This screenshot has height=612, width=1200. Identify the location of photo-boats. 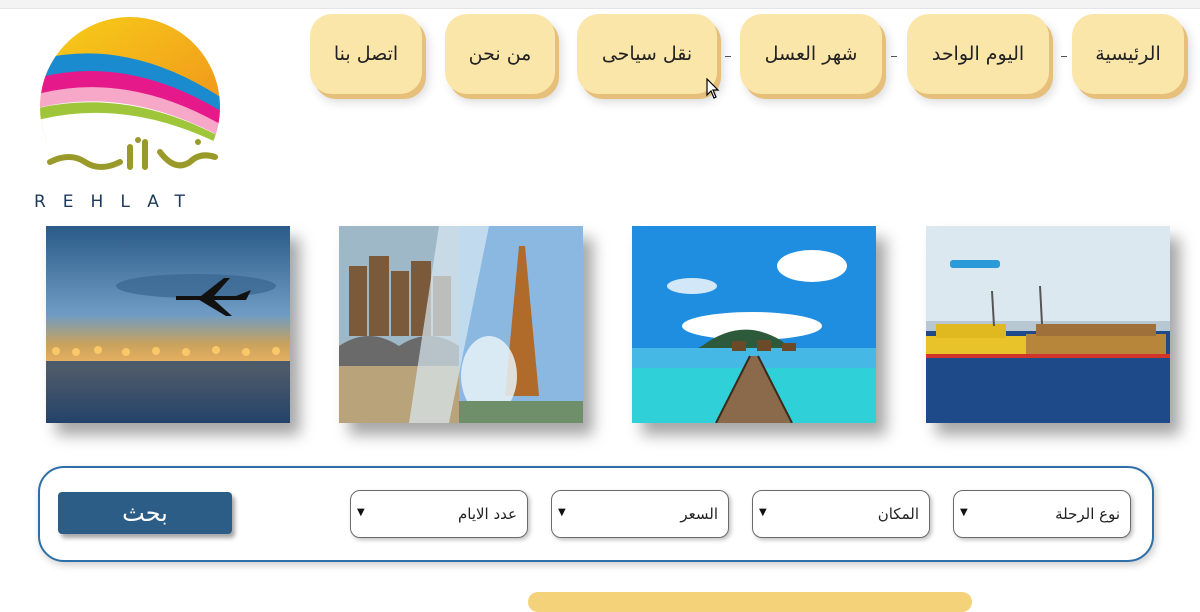
(1048, 324).